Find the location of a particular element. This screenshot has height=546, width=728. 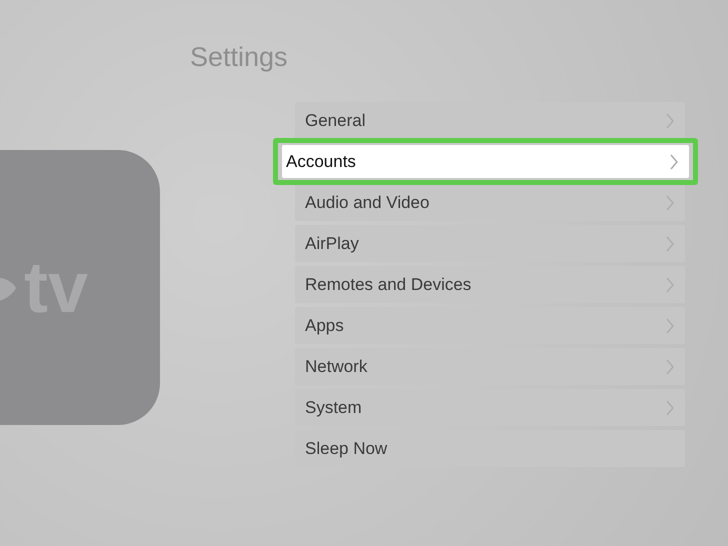

settings-item: General is located at coordinates (490, 120).